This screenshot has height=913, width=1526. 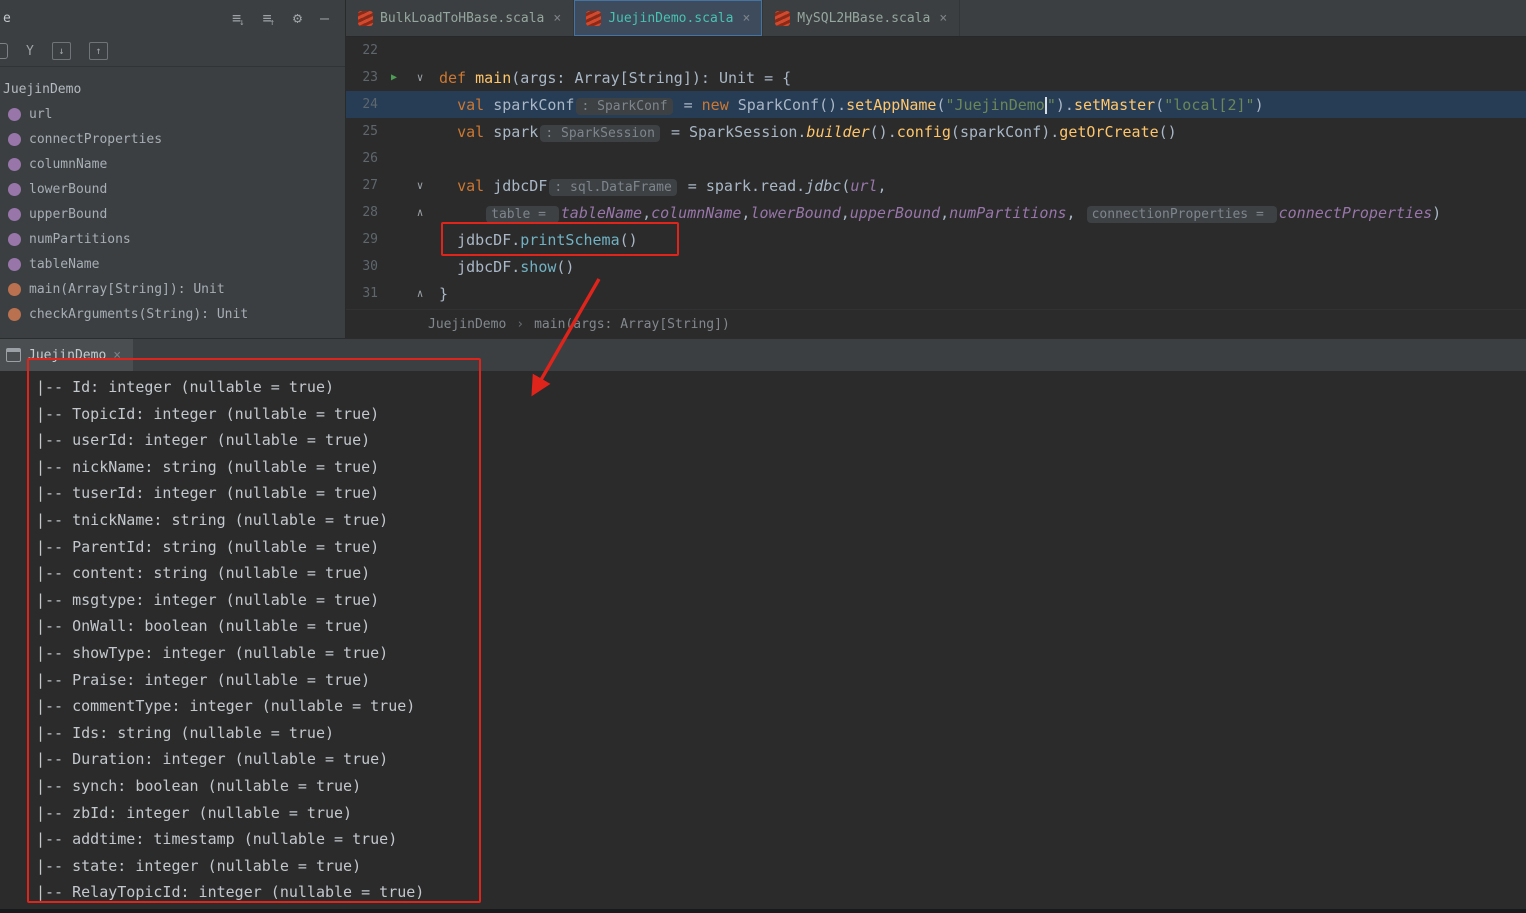 I want to click on gutter: 24, so click(x=392, y=104).